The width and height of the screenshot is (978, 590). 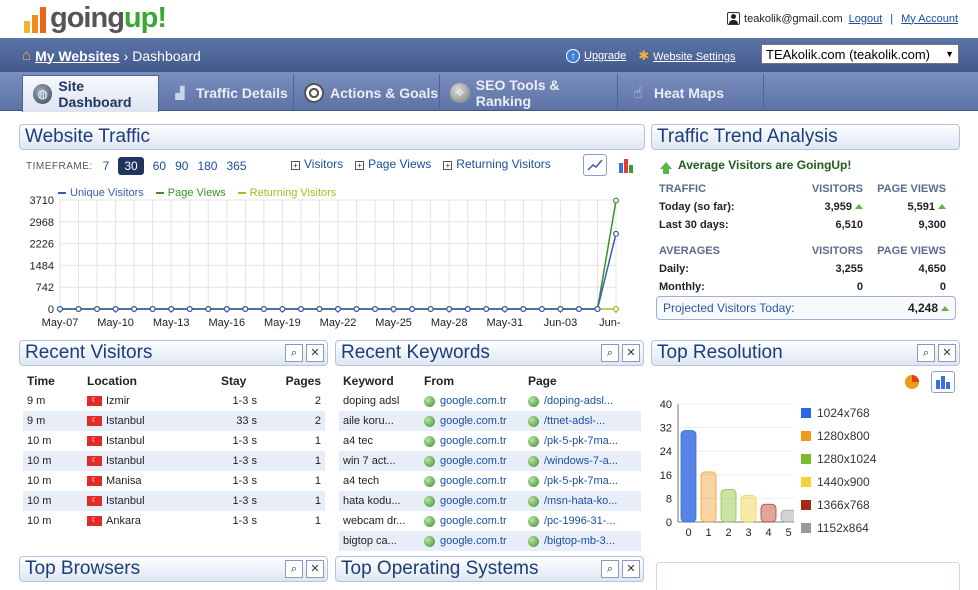 I want to click on goingup-logo: goingup!, so click(x=95, y=18).